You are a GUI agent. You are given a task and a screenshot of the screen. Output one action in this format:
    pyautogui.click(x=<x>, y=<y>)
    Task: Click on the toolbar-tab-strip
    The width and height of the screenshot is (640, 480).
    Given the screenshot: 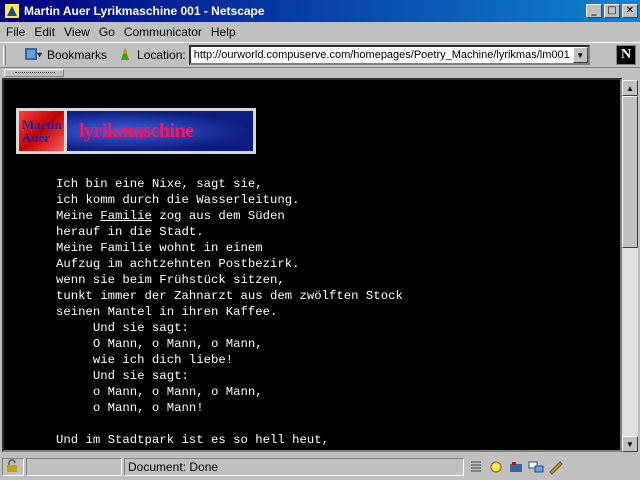 What is the action you would take?
    pyautogui.click(x=320, y=73)
    